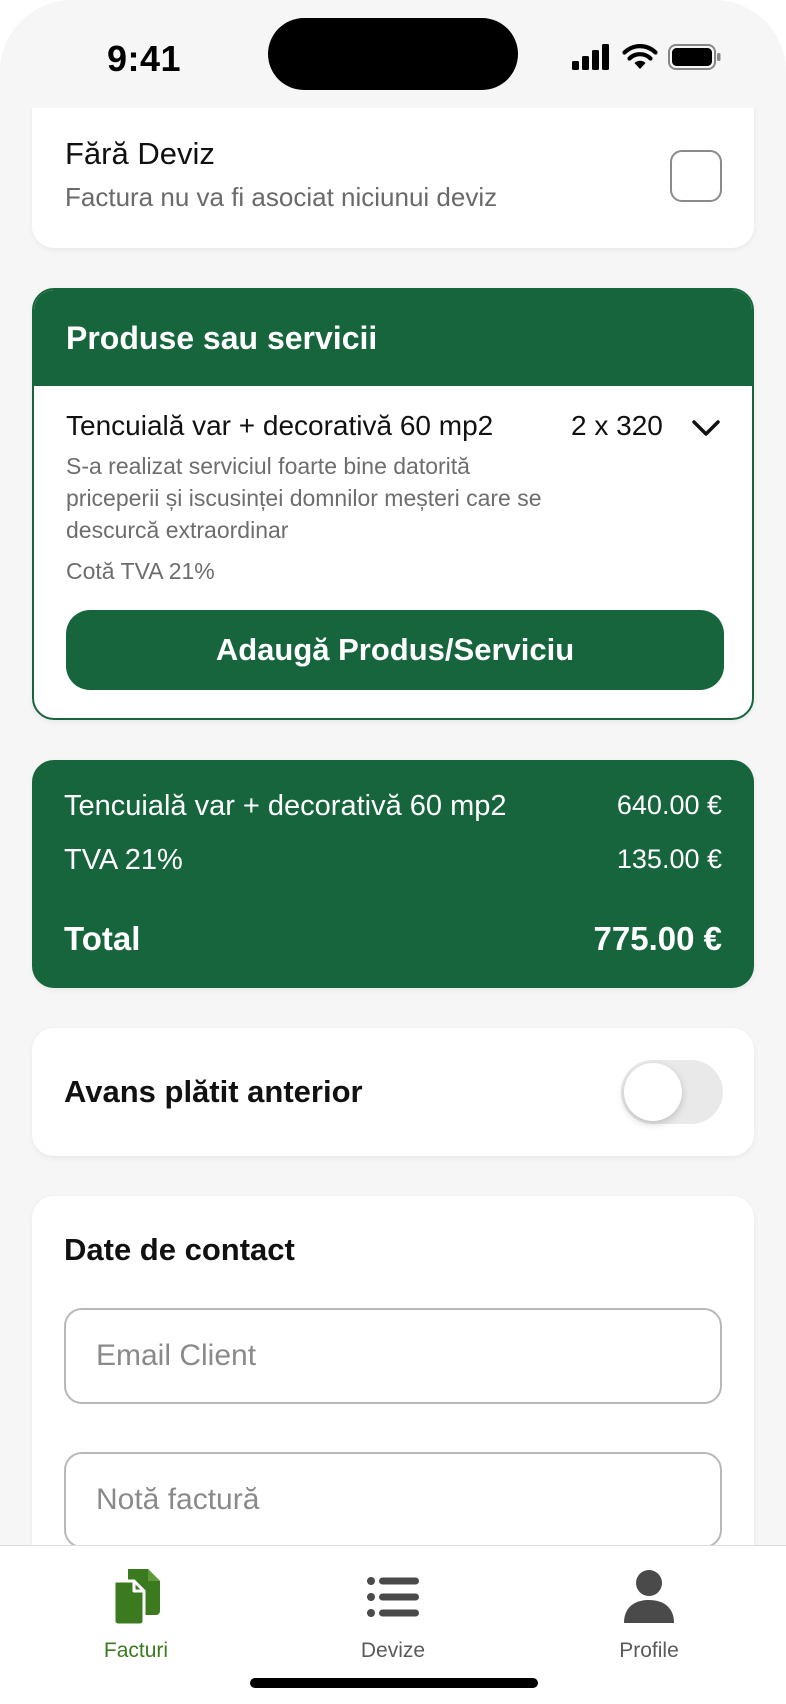 The height and width of the screenshot is (1704, 786). Describe the element at coordinates (179, 1249) in the screenshot. I see `contact-title: Date de contact` at that location.